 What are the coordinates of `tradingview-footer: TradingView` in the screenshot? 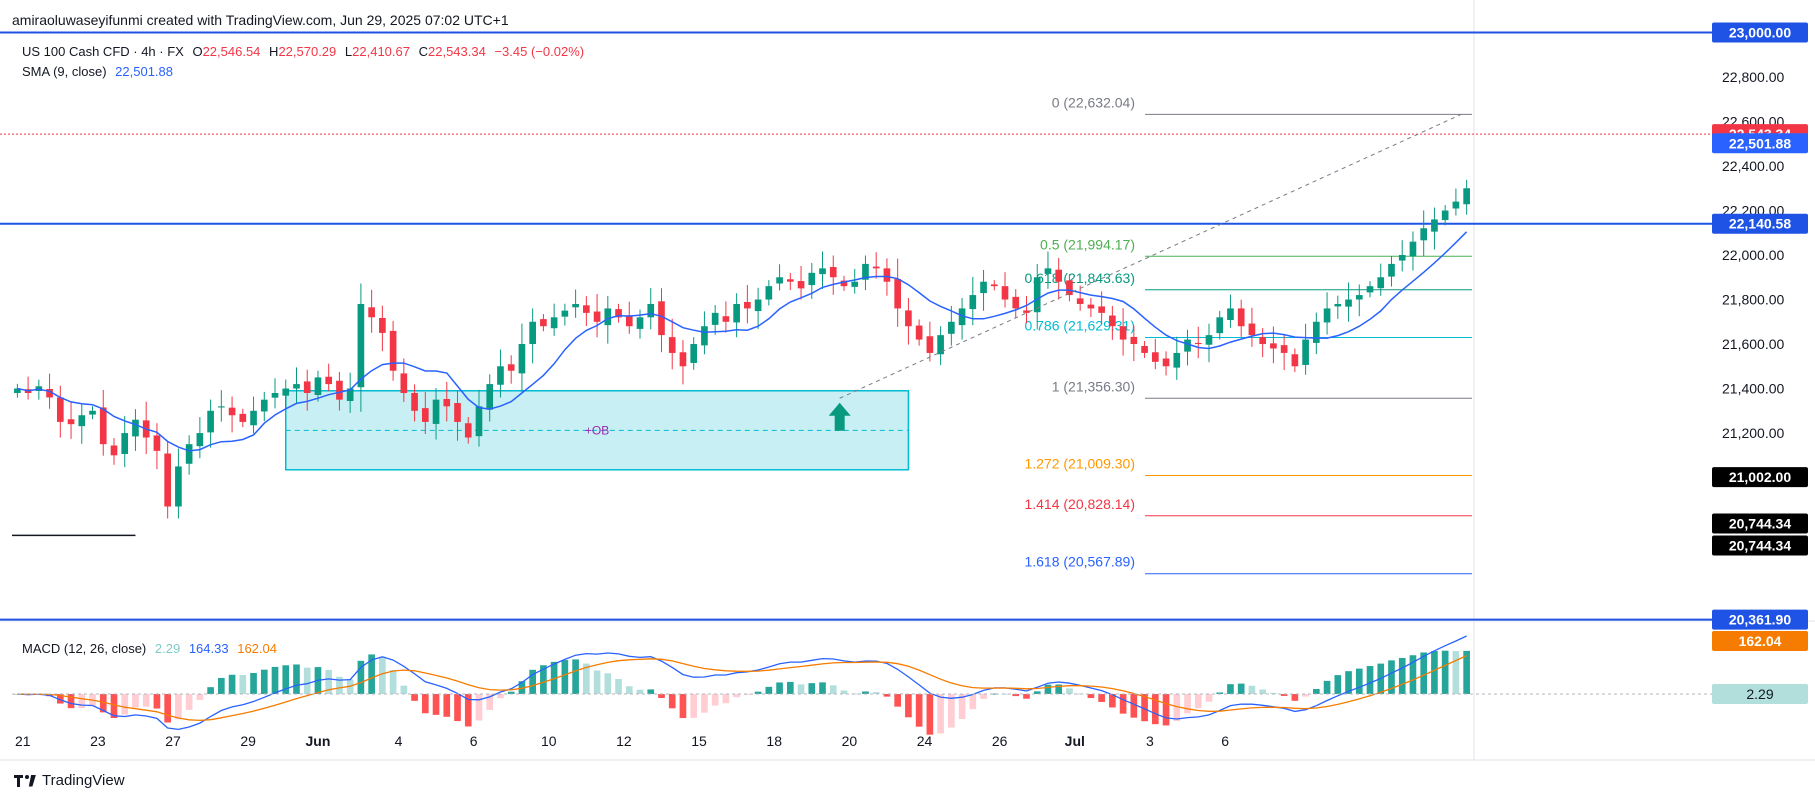 It's located at (69, 780).